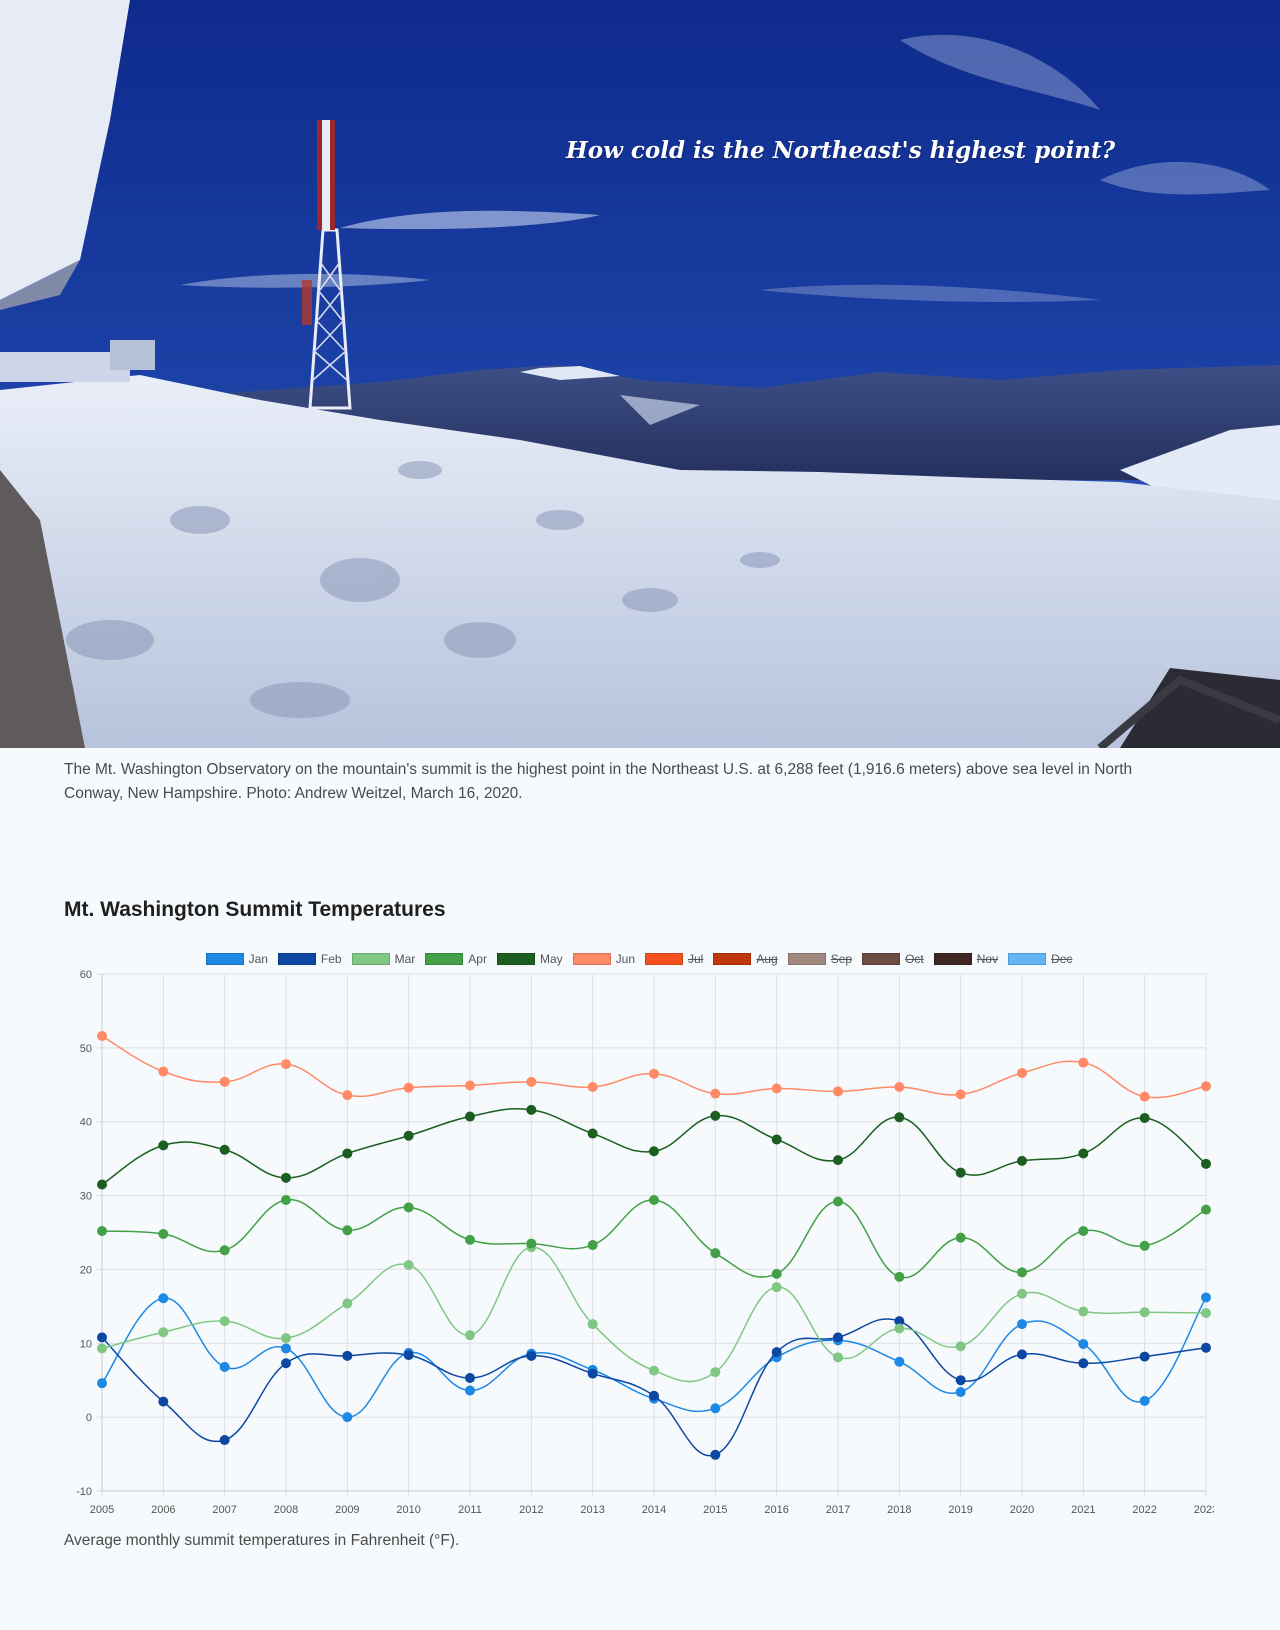 The width and height of the screenshot is (1280, 1630). What do you see at coordinates (551, 959) in the screenshot?
I see `legend-label: May` at bounding box center [551, 959].